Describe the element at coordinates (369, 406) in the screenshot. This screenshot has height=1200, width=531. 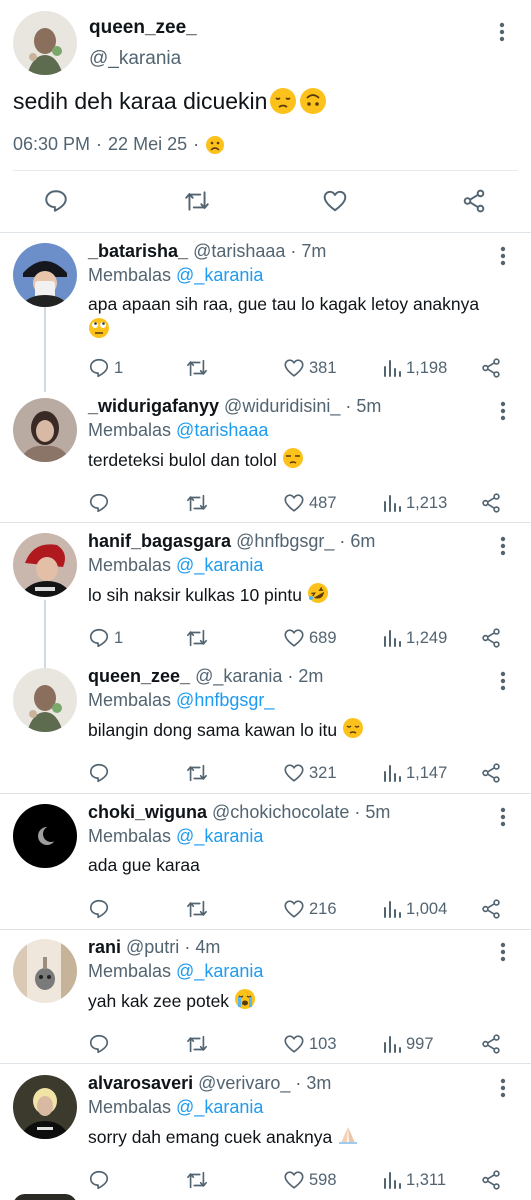
I see `reply-time: 5m` at that location.